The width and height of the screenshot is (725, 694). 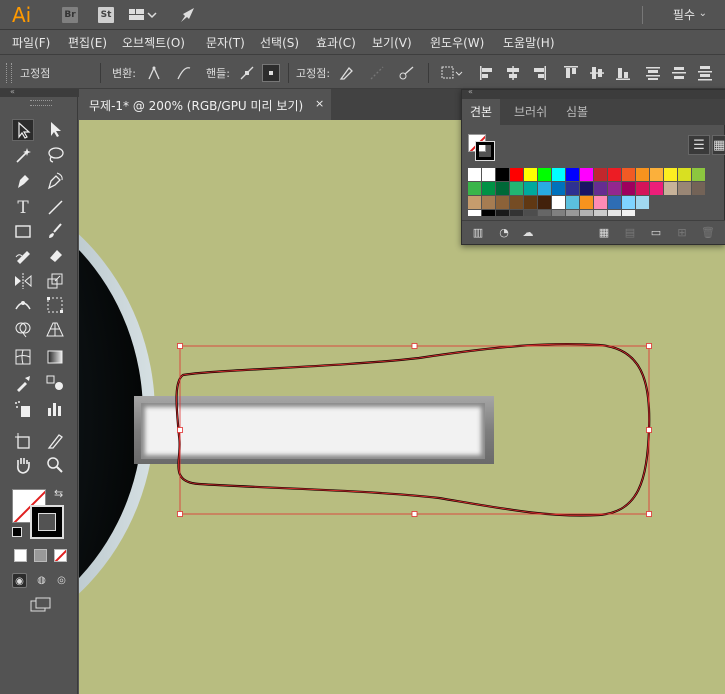 I want to click on lasso-tool-icon, so click(x=55, y=156).